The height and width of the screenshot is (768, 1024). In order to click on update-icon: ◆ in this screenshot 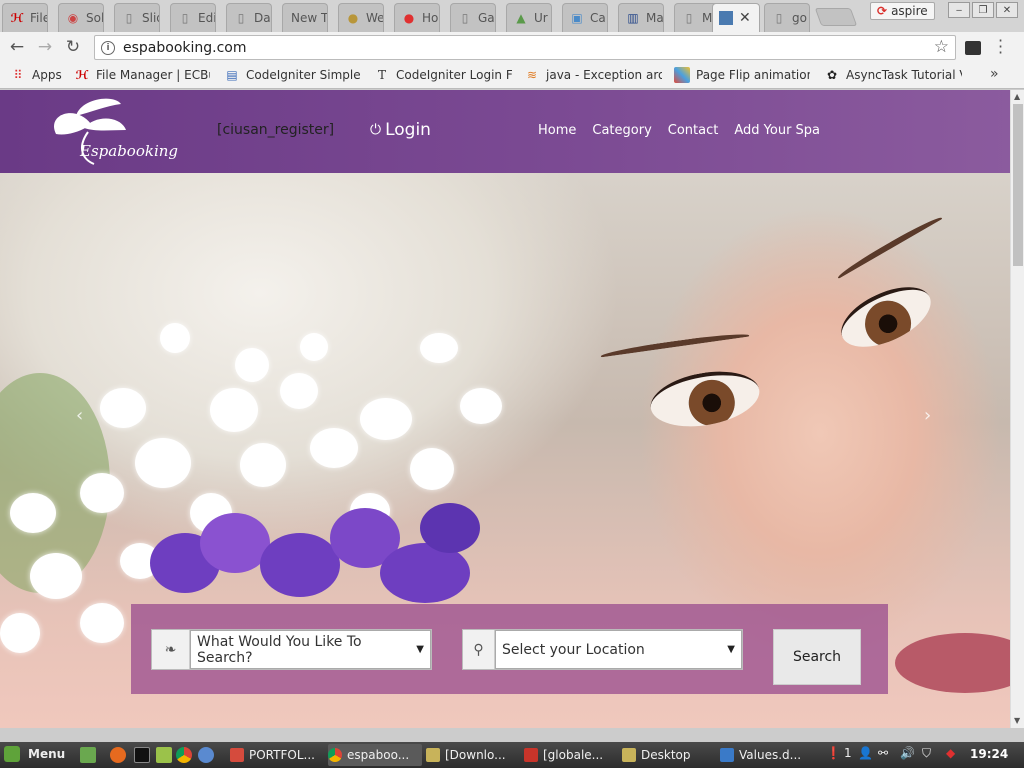, I will do `click(950, 753)`.